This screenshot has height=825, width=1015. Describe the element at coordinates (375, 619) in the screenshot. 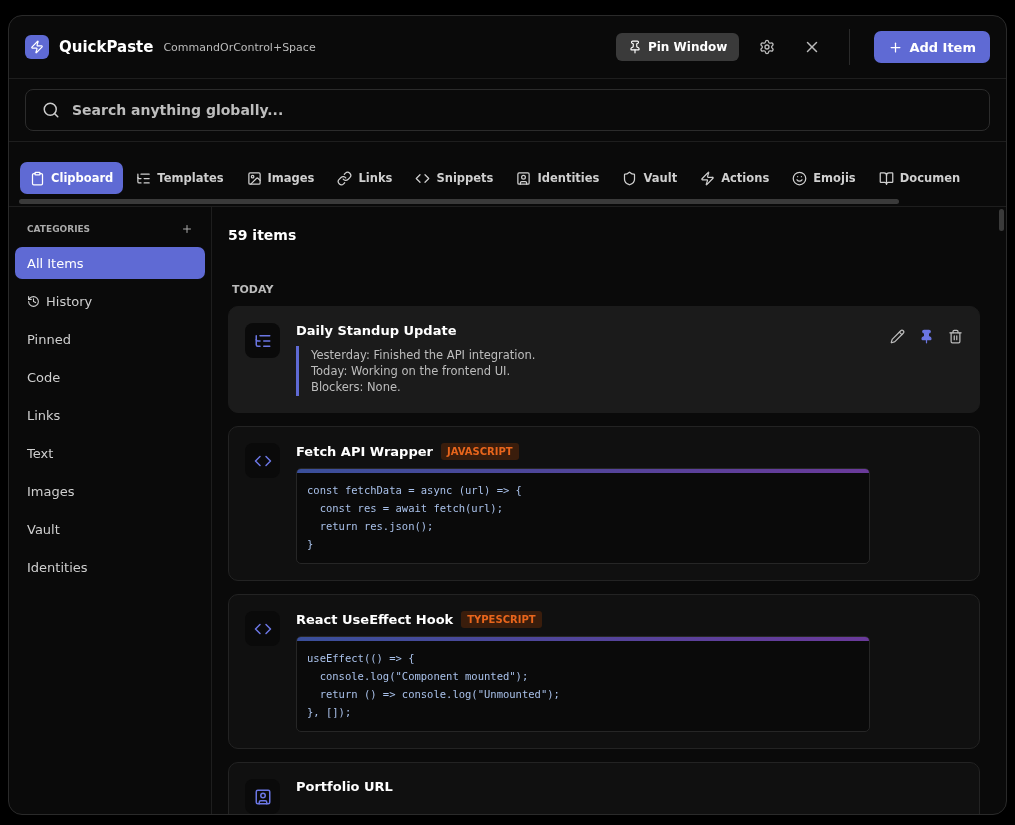

I see `card-title: React UseEffect Hook` at that location.